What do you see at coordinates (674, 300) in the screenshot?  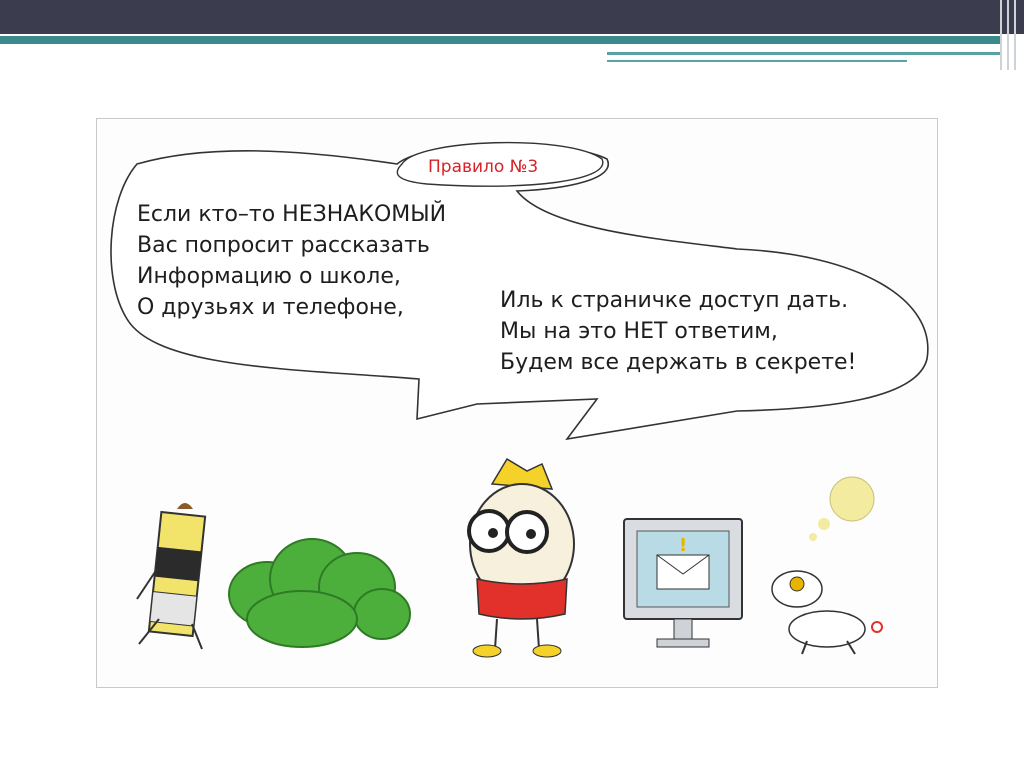 I see `verse-line: Иль к страничке доступ дать.` at bounding box center [674, 300].